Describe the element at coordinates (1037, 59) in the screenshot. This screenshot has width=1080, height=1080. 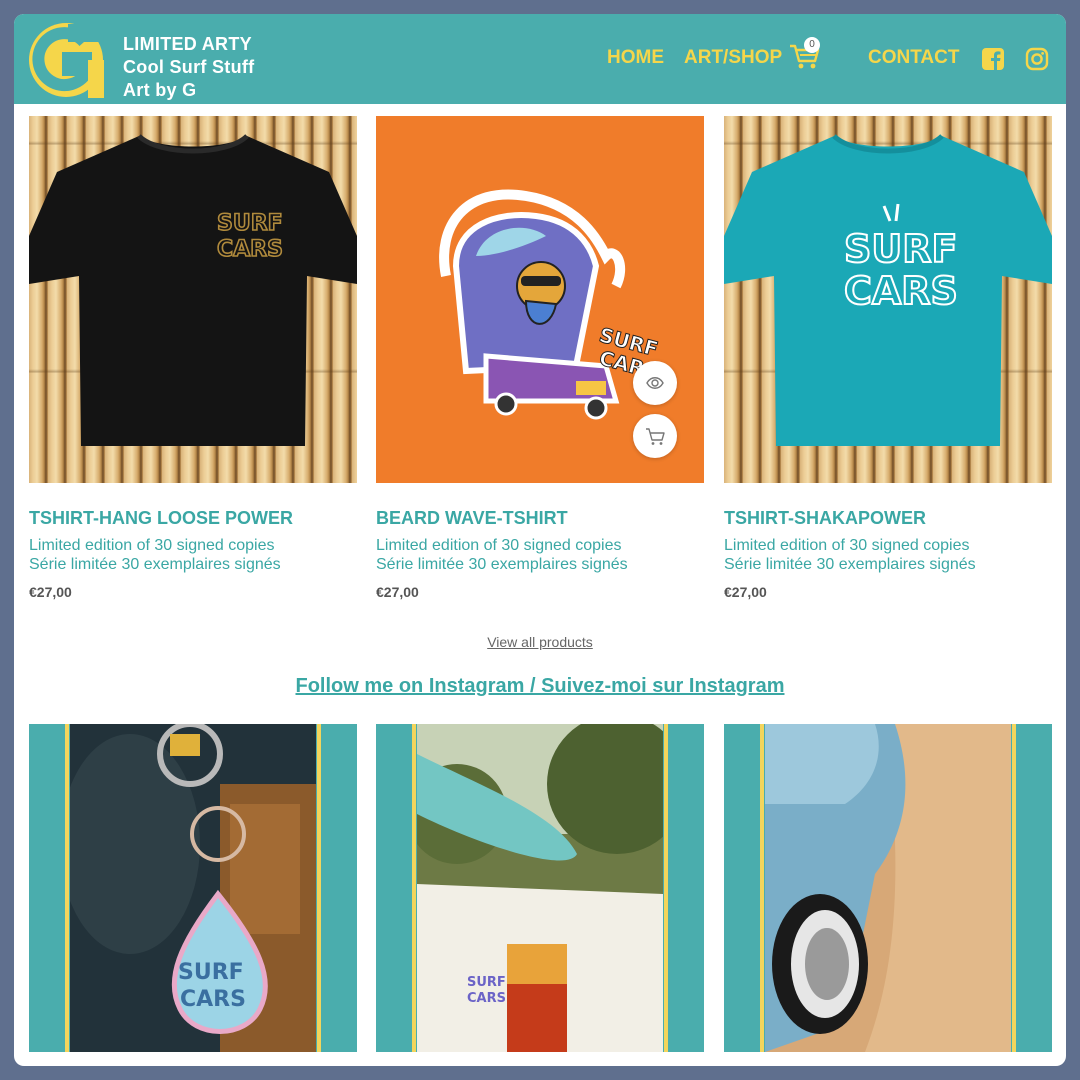
I see `instagram-icon` at that location.